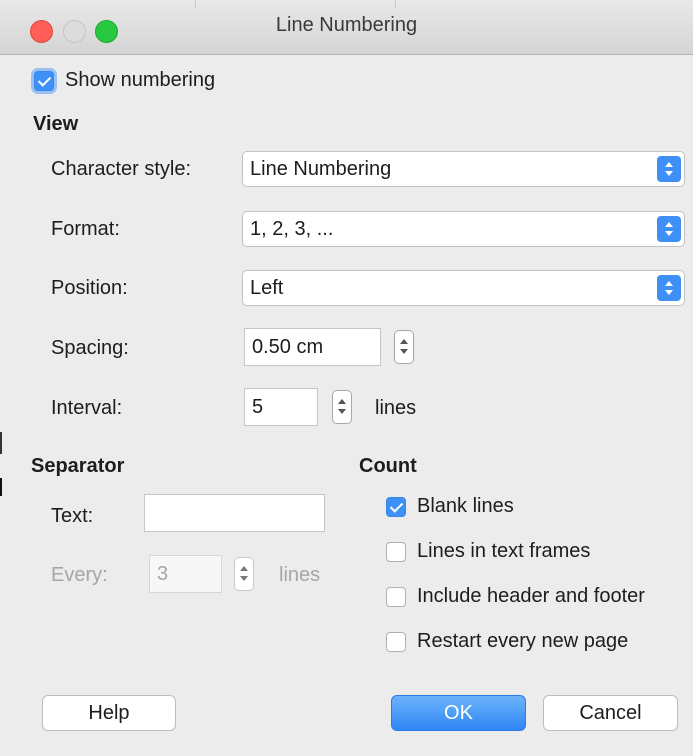  Describe the element at coordinates (458, 713) in the screenshot. I see `ok-button: OK` at that location.